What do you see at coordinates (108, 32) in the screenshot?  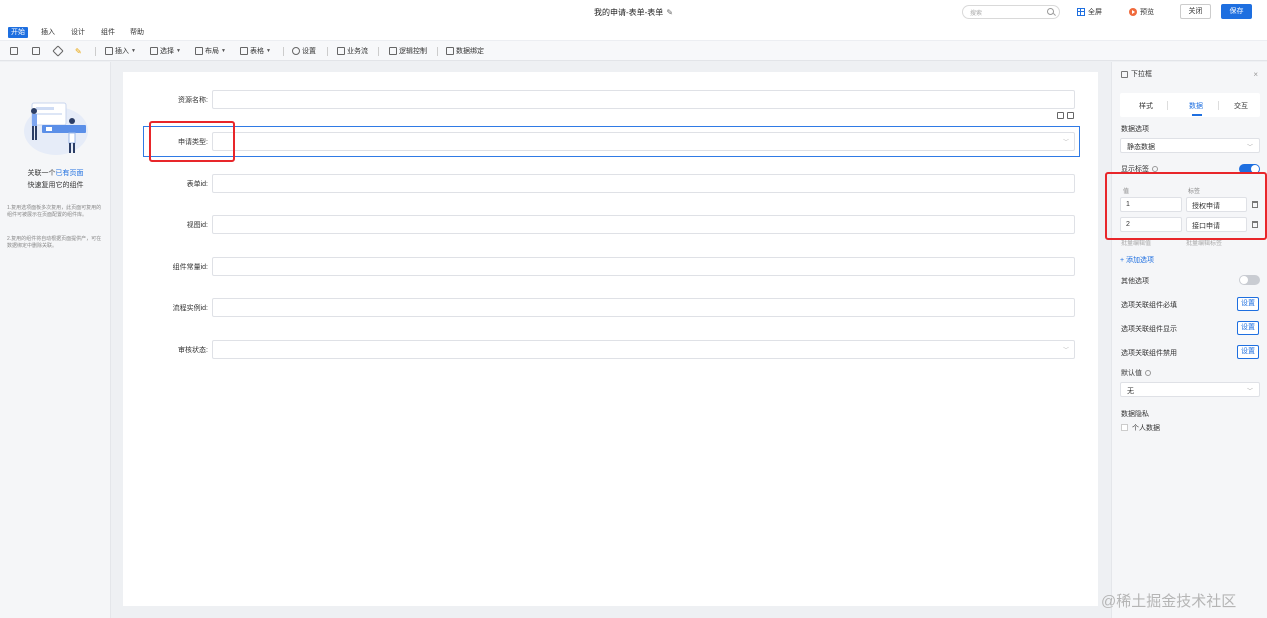 I see `menu-tab-components: 组件` at bounding box center [108, 32].